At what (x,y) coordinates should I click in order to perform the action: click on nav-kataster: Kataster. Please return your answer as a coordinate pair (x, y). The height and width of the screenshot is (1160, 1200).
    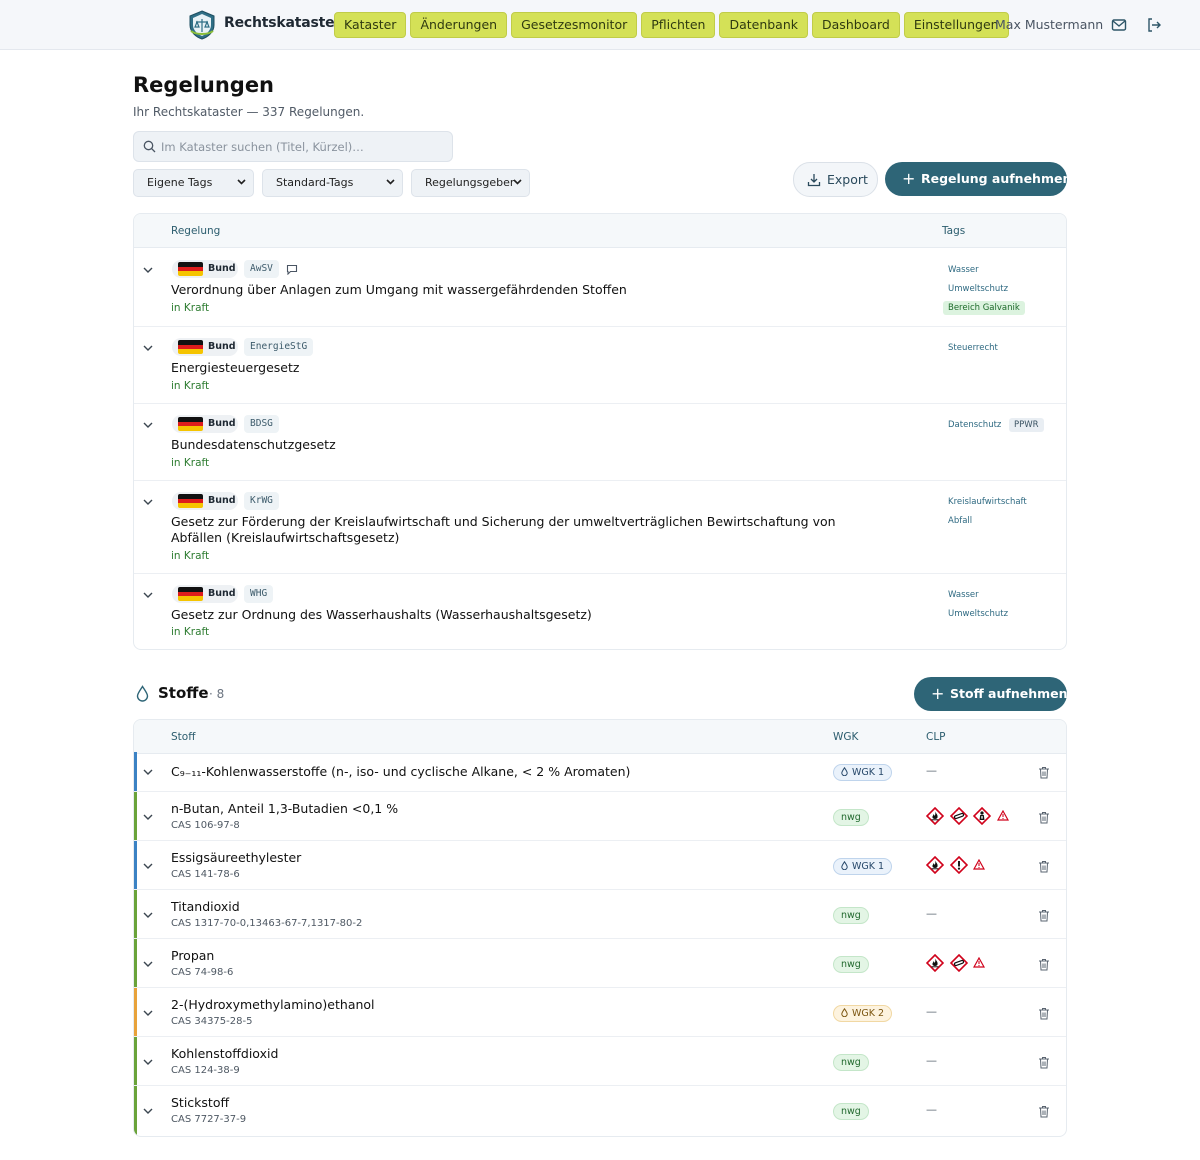
    Looking at the image, I should click on (370, 25).